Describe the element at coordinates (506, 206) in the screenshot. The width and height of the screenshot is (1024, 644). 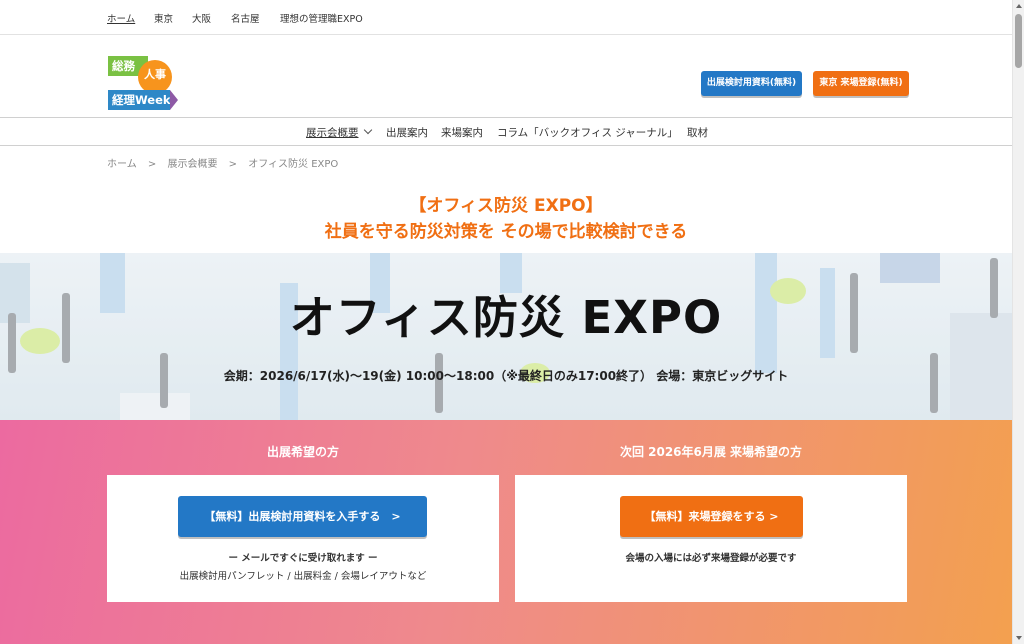
I see `headline-title: 【オフィス防災 EXPO】` at that location.